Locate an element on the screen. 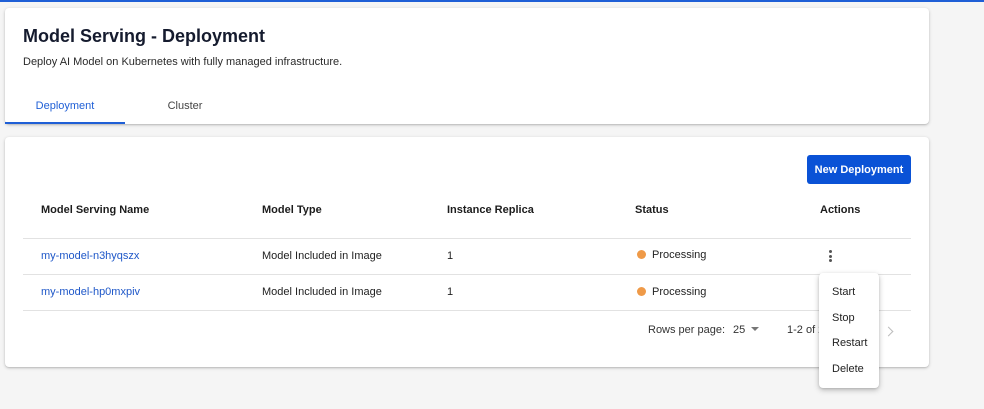 The width and height of the screenshot is (984, 409). menu-item-start: Start is located at coordinates (849, 293).